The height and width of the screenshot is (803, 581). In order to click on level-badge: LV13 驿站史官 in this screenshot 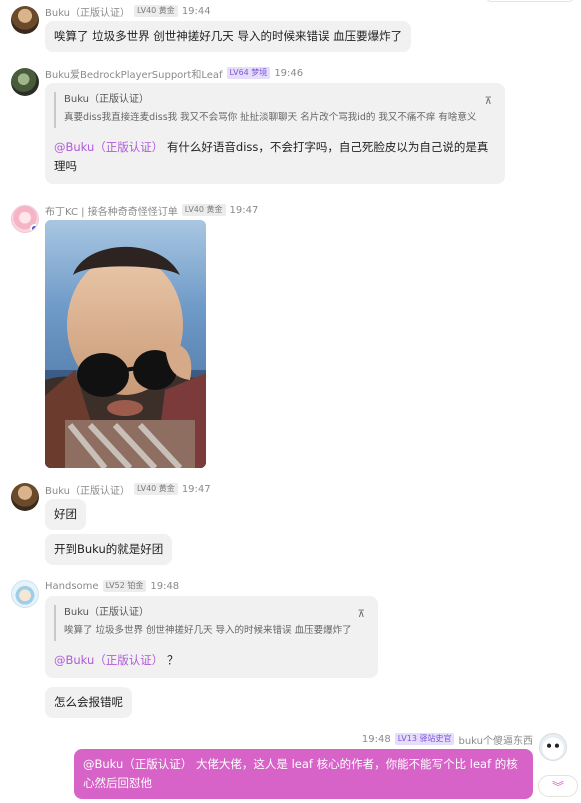, I will do `click(424, 739)`.